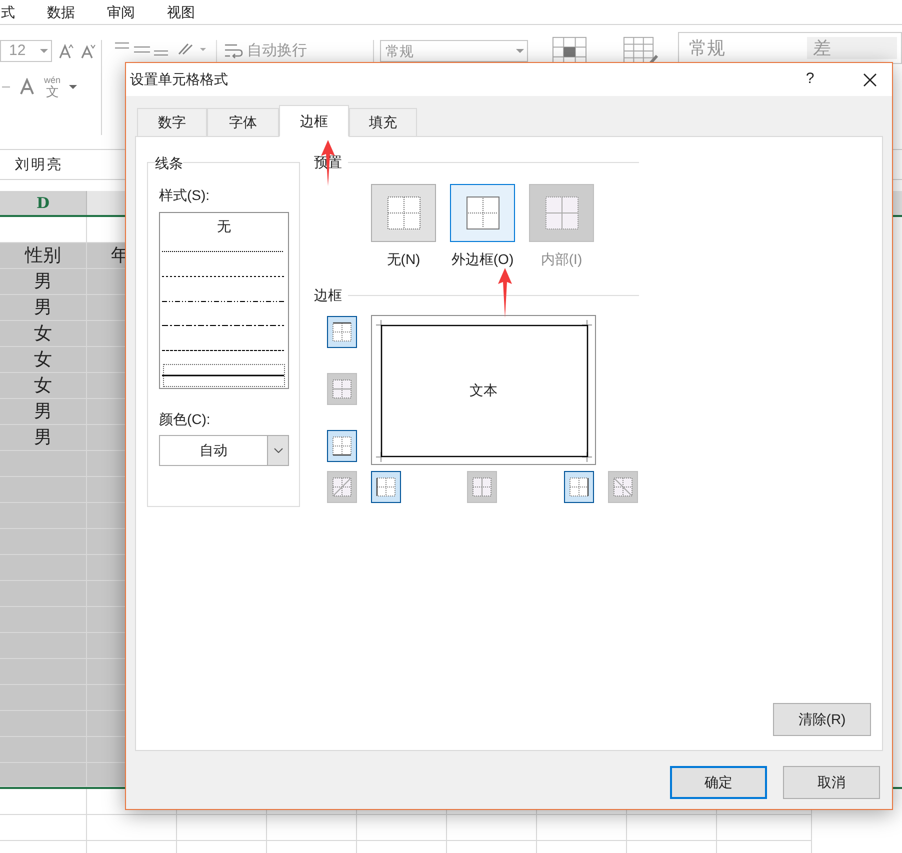 The image size is (902, 853). I want to click on shrink-font-icon, so click(88, 51).